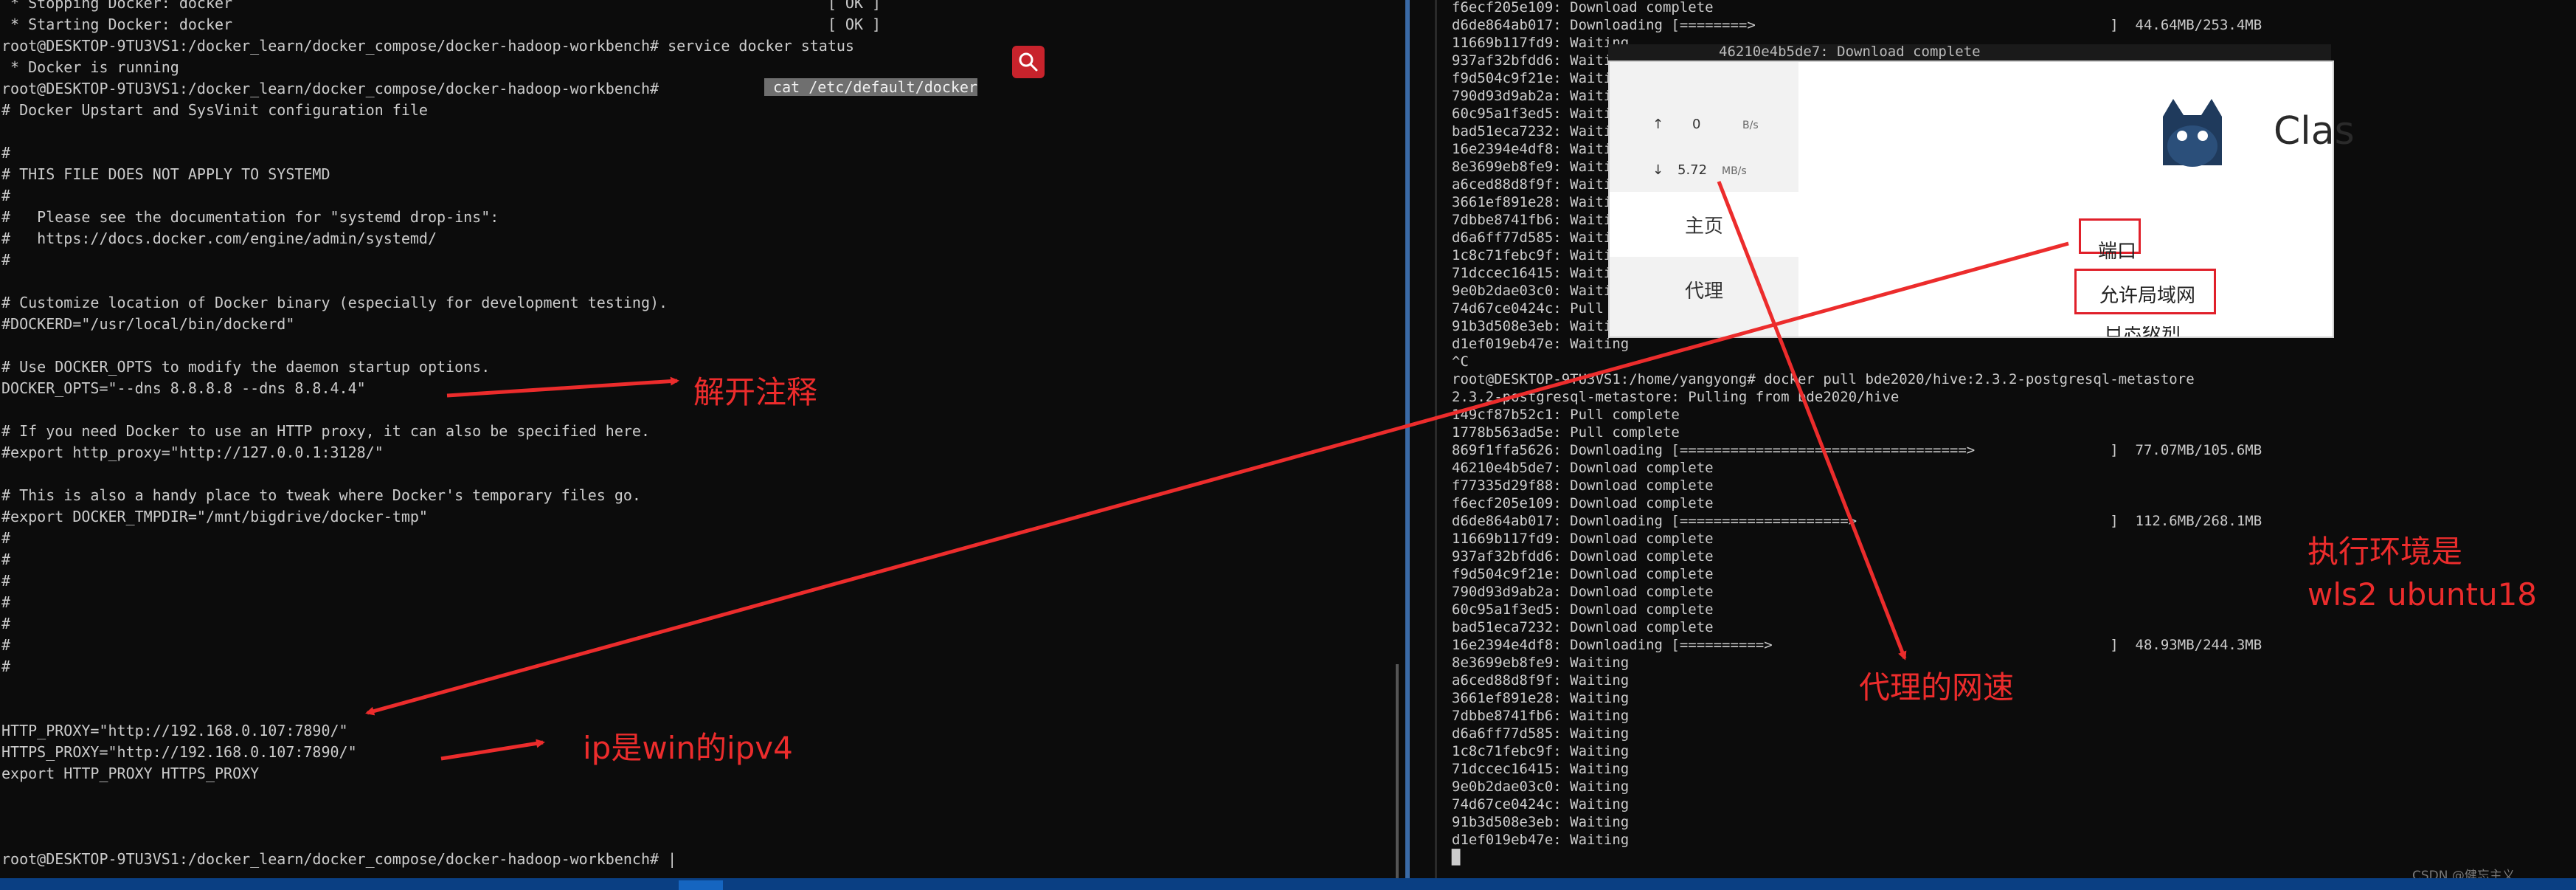 The height and width of the screenshot is (890, 2576). I want to click on annotation-env-line1: 执行环境是, so click(2385, 552).